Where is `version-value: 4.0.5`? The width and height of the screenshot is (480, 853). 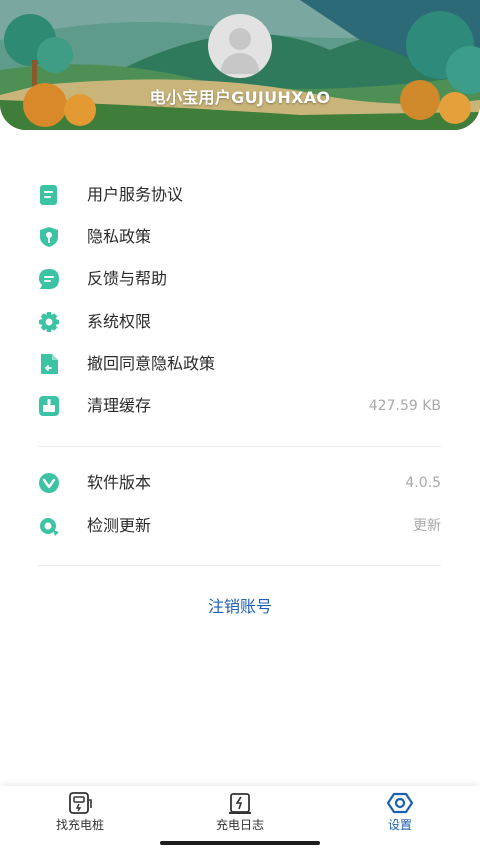 version-value: 4.0.5 is located at coordinates (423, 483).